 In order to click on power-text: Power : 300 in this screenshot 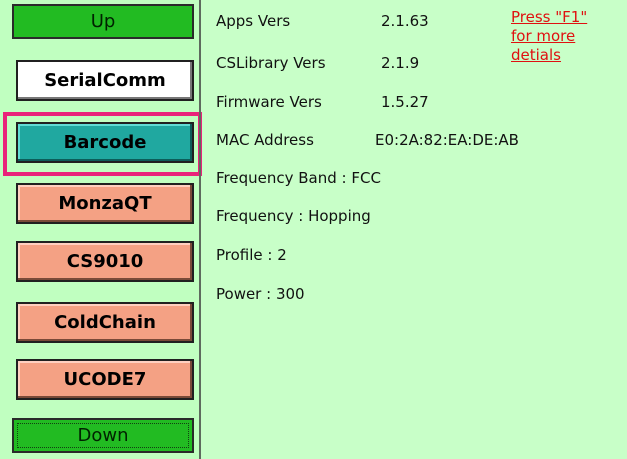, I will do `click(260, 294)`.